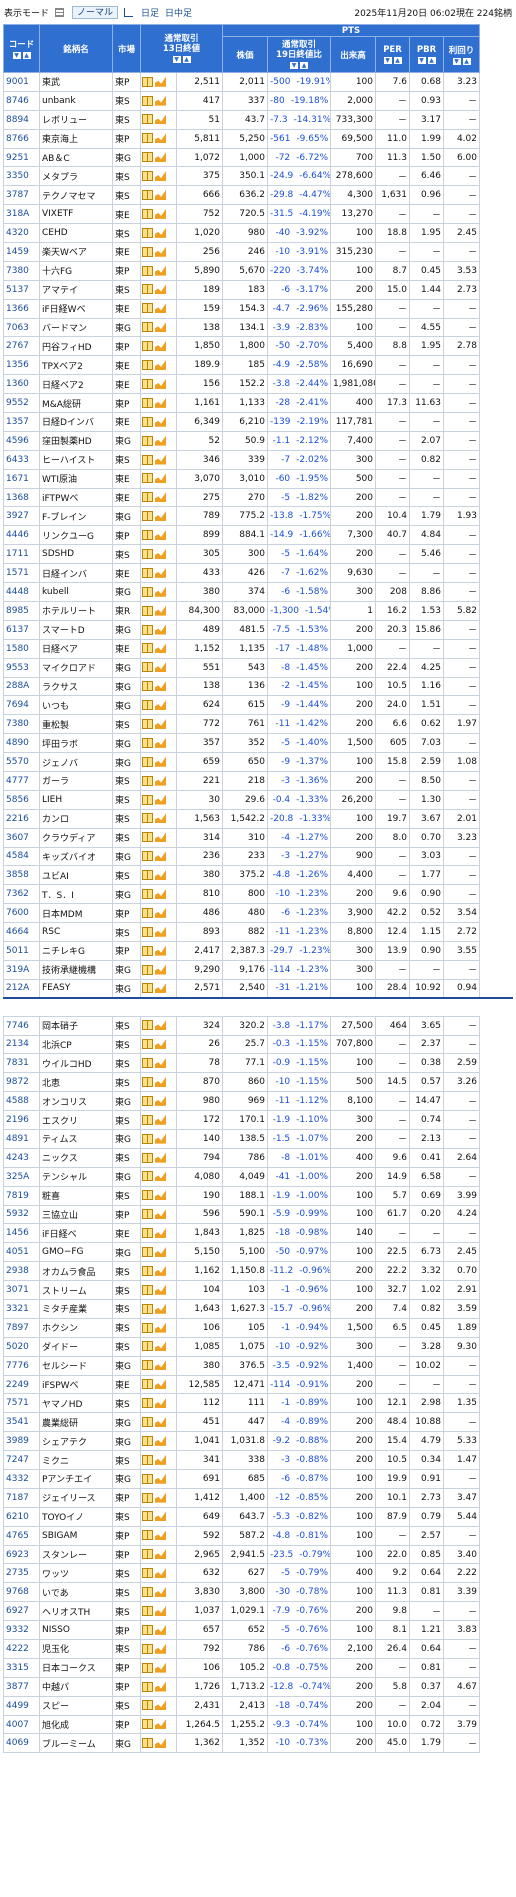  Describe the element at coordinates (21, 535) in the screenshot. I see `stock-code-link: 4446` at that location.